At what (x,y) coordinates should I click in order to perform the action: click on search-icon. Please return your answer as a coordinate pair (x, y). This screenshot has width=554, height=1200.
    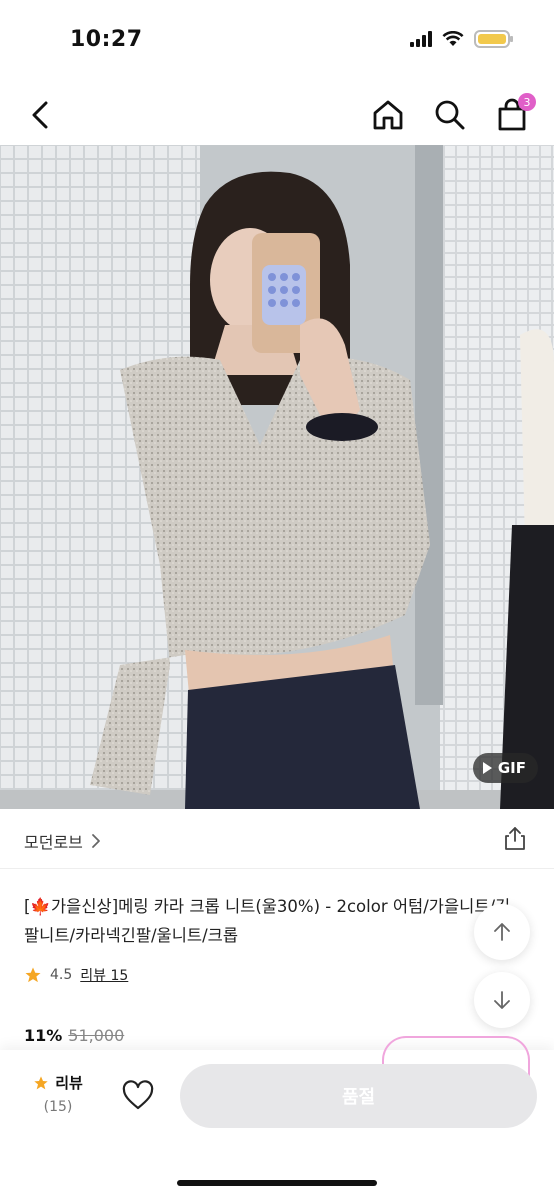
    Looking at the image, I should click on (450, 115).